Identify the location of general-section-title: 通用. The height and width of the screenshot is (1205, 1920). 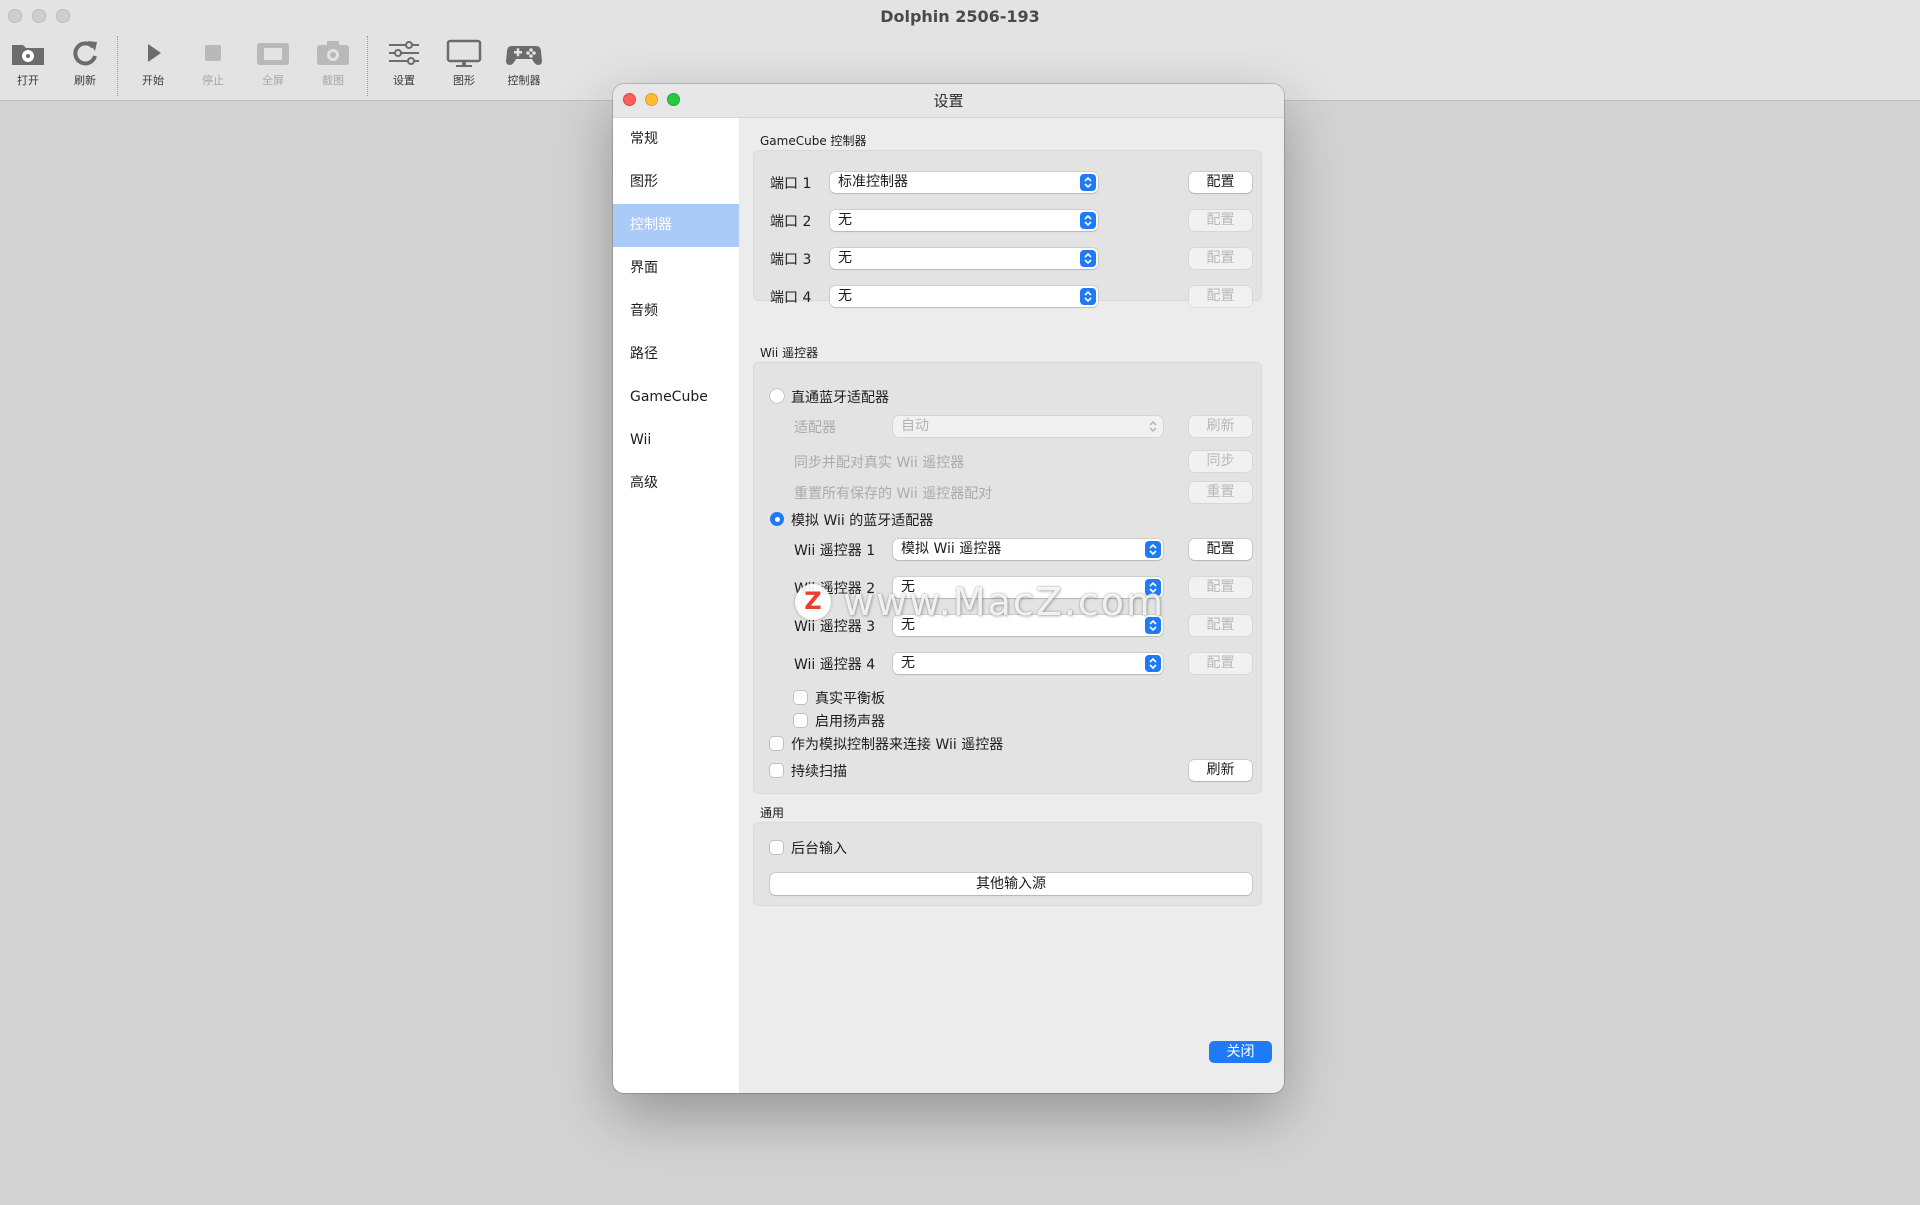
(772, 813).